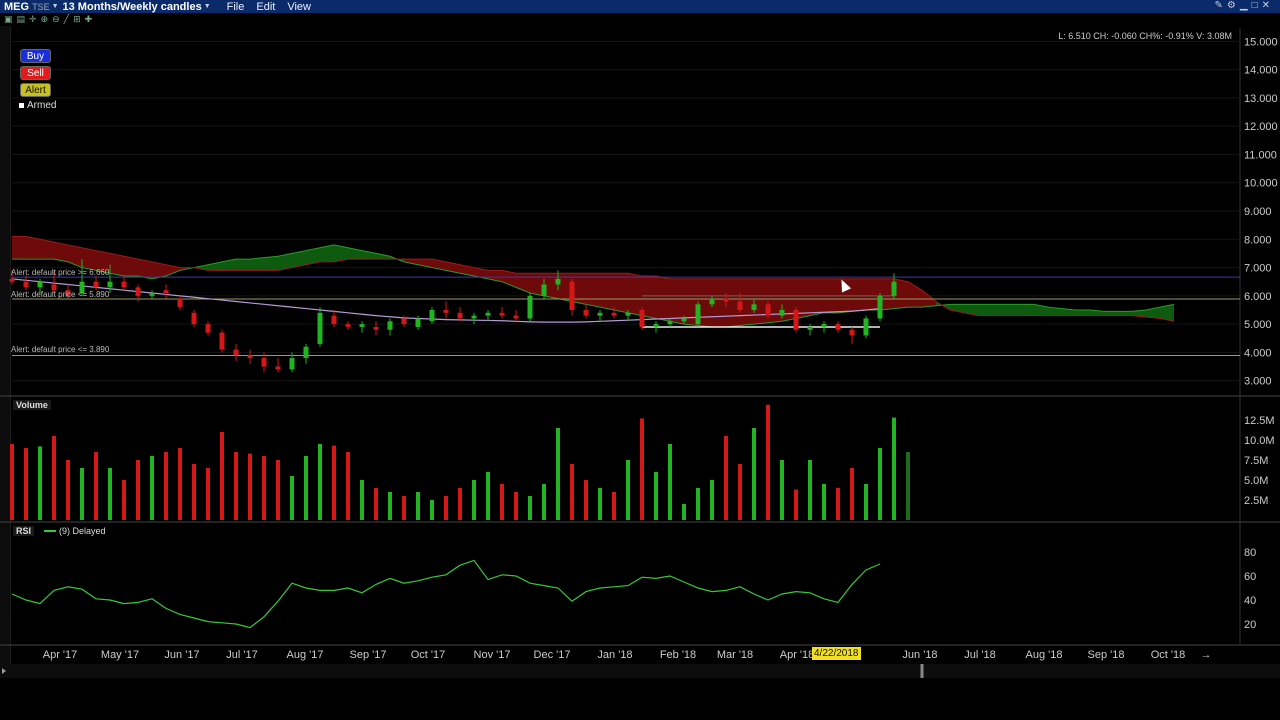 The width and height of the screenshot is (1280, 720). I want to click on rsi-panel-label: RSI, so click(24, 531).